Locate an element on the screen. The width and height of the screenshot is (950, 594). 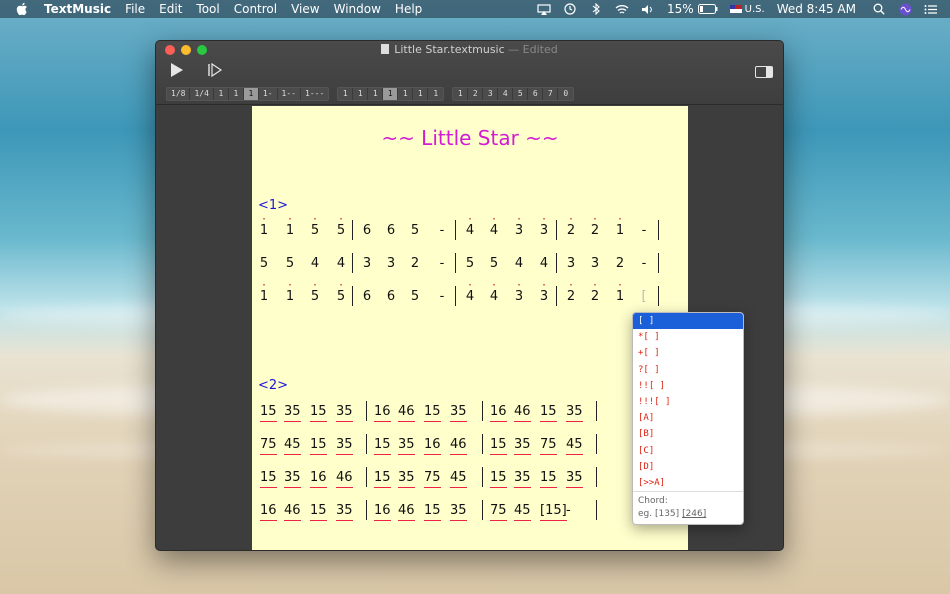
play-button is located at coordinates (177, 70).